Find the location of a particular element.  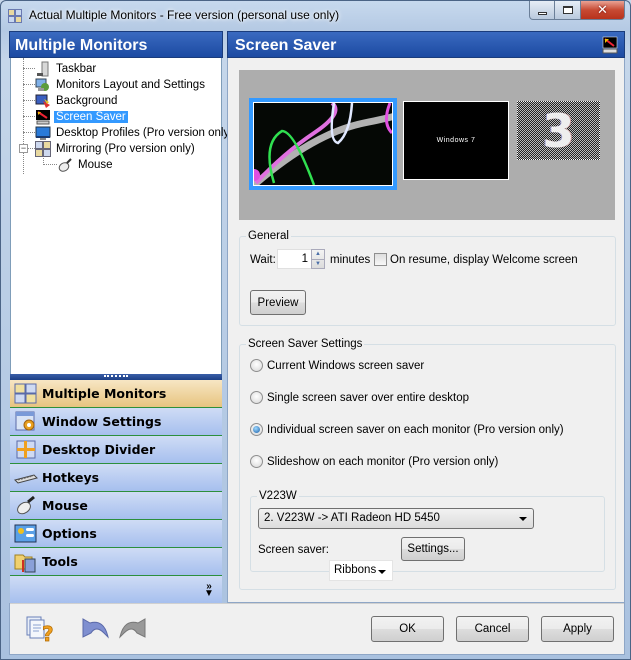

tree-item-taskbar: Taskbar is located at coordinates (66, 69).